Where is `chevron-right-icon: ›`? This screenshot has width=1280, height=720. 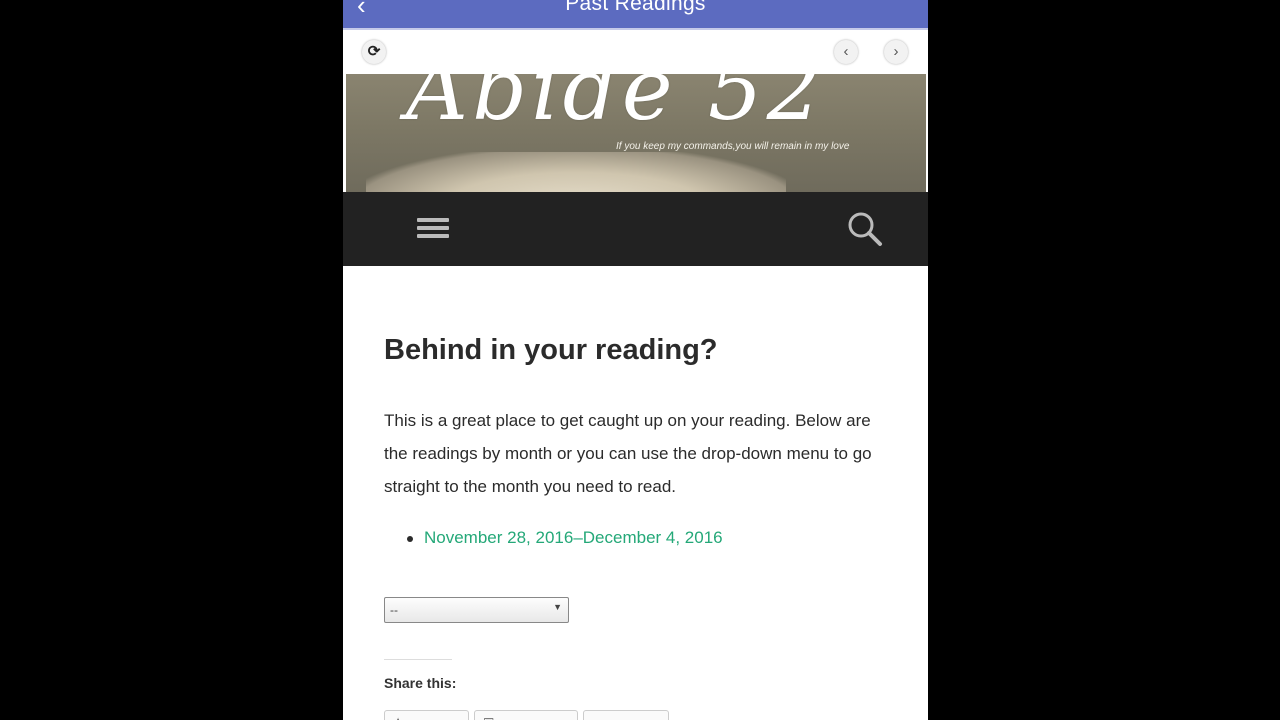
chevron-right-icon: › is located at coordinates (896, 52).